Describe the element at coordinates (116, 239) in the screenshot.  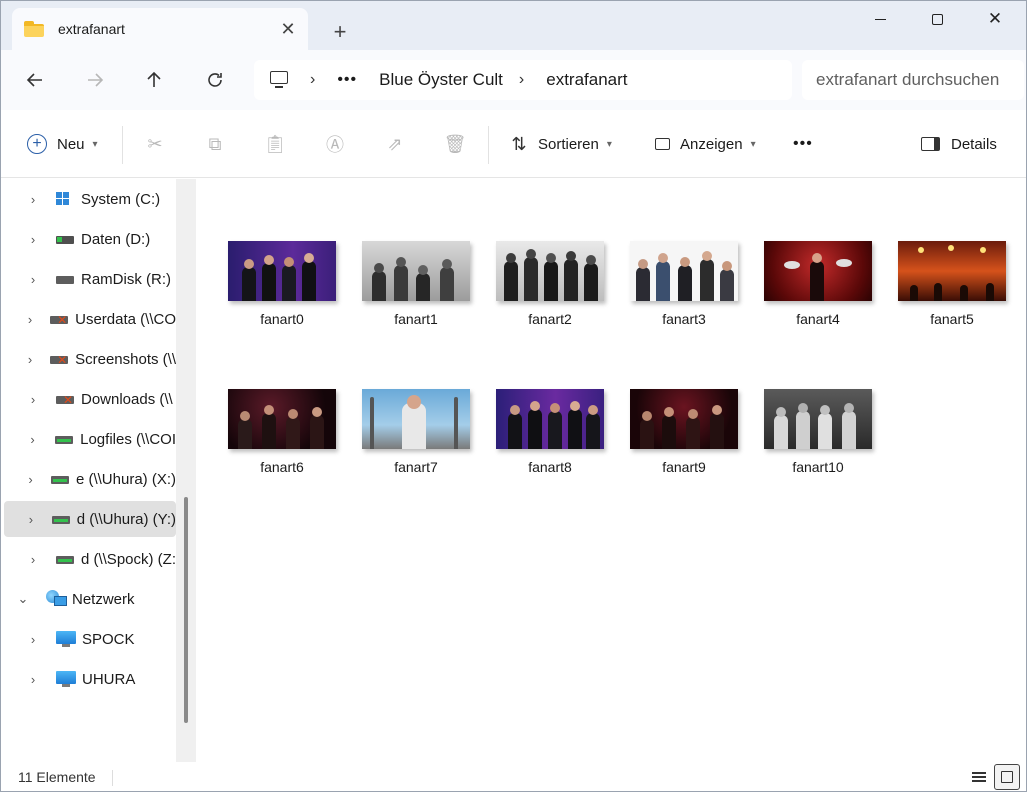
I see `sidebar-item-label: Daten (D:)` at that location.